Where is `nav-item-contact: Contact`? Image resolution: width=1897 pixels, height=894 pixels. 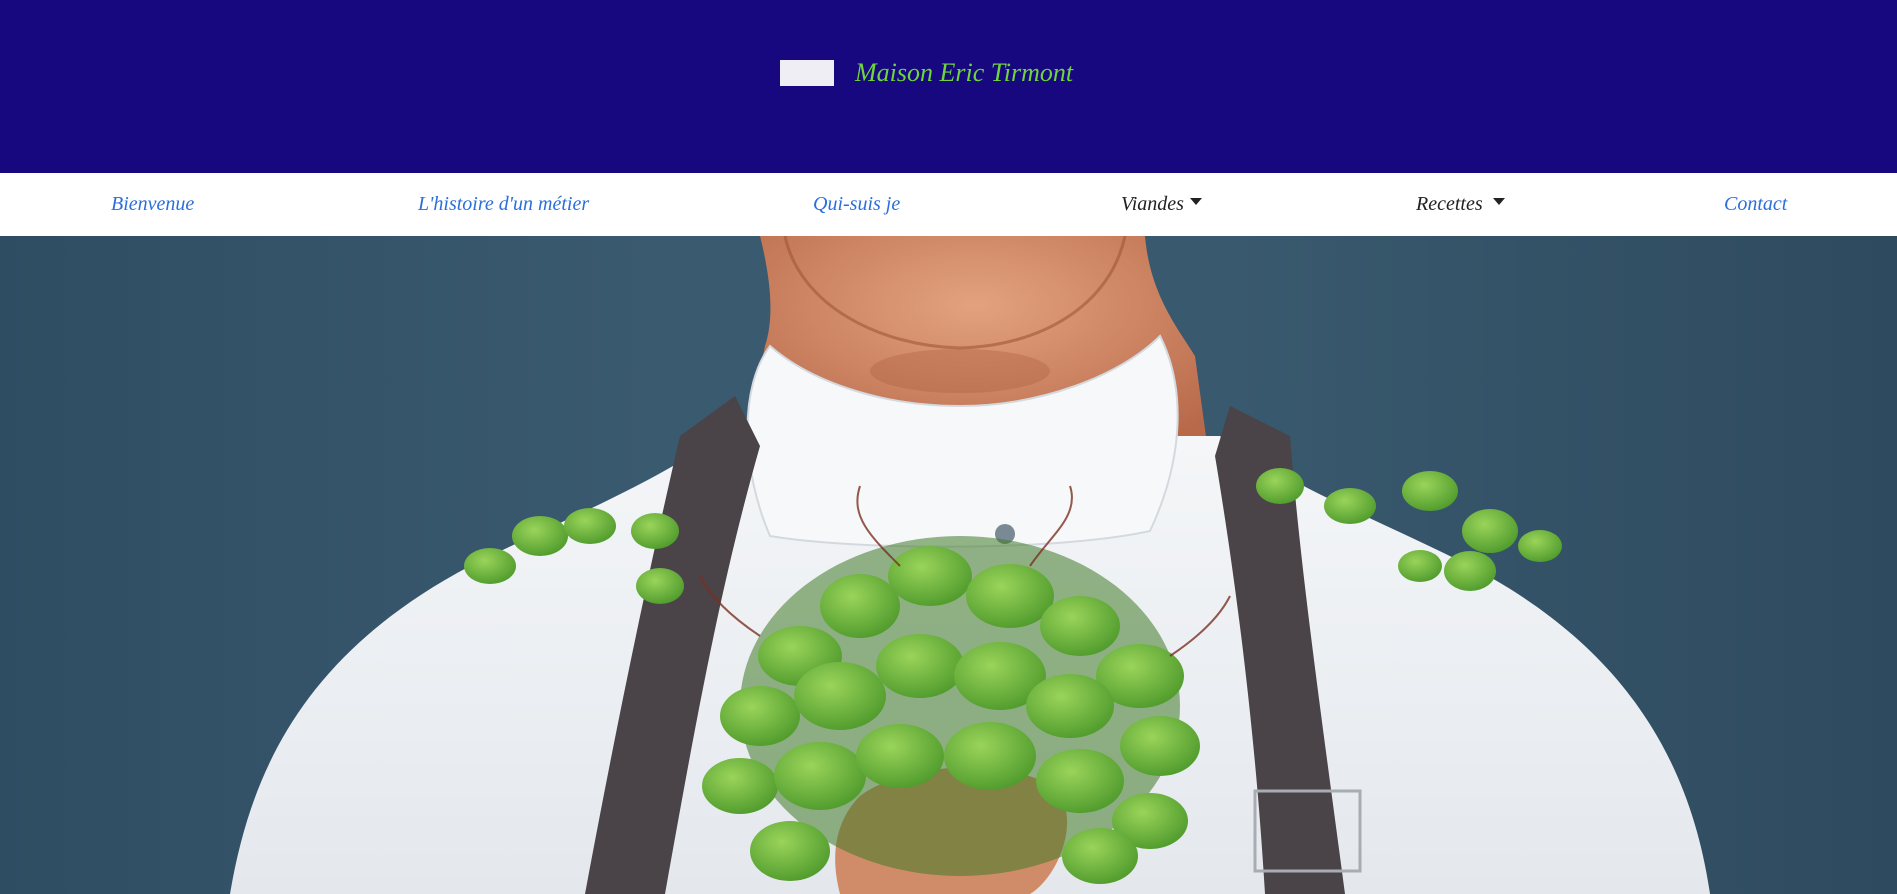 nav-item-contact: Contact is located at coordinates (1755, 204).